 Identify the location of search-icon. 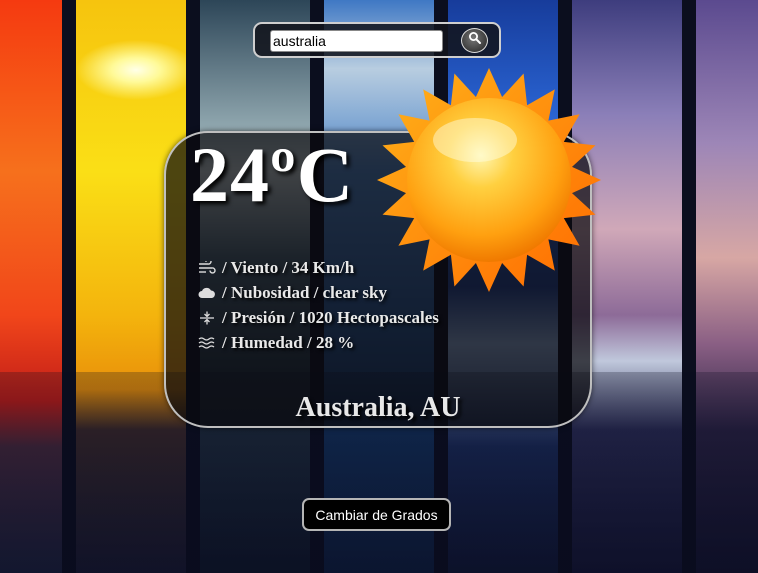
(475, 40).